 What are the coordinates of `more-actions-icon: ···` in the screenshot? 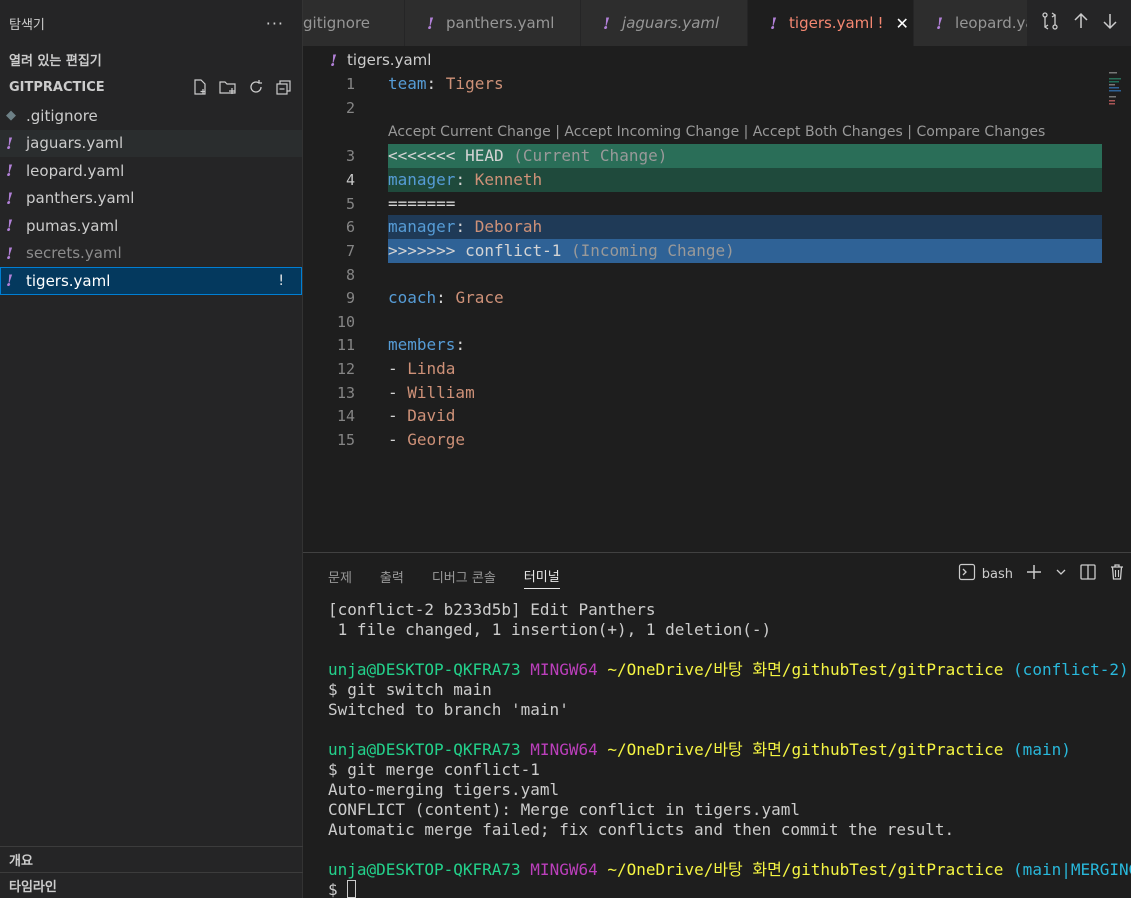 It's located at (275, 23).